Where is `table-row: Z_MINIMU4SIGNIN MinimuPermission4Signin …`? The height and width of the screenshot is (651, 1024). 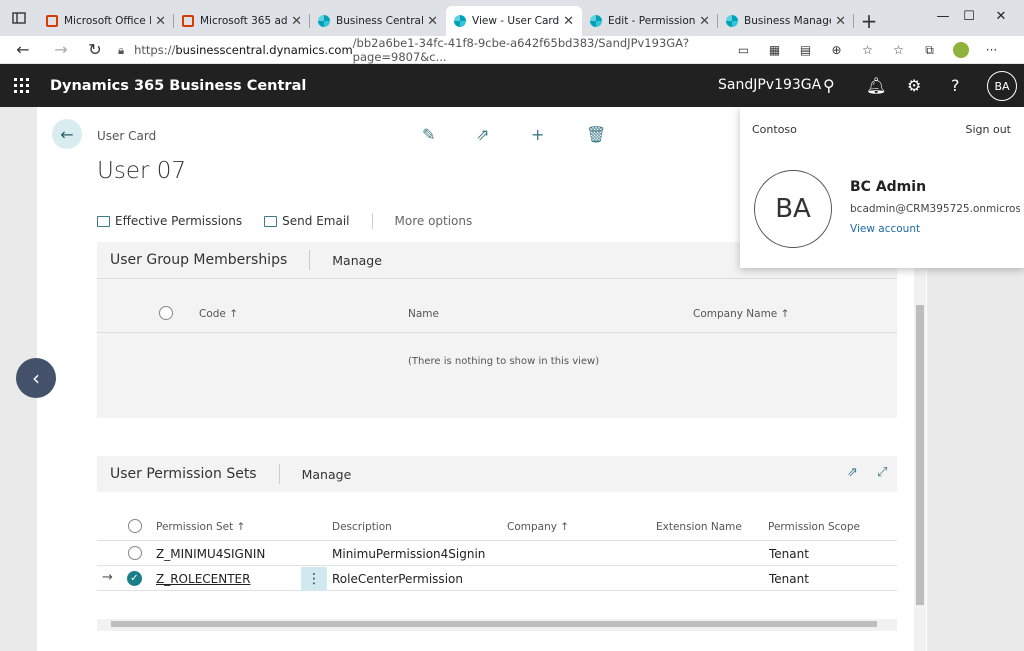 table-row: Z_MINIMU4SIGNIN MinimuPermission4Signin … is located at coordinates (497, 554).